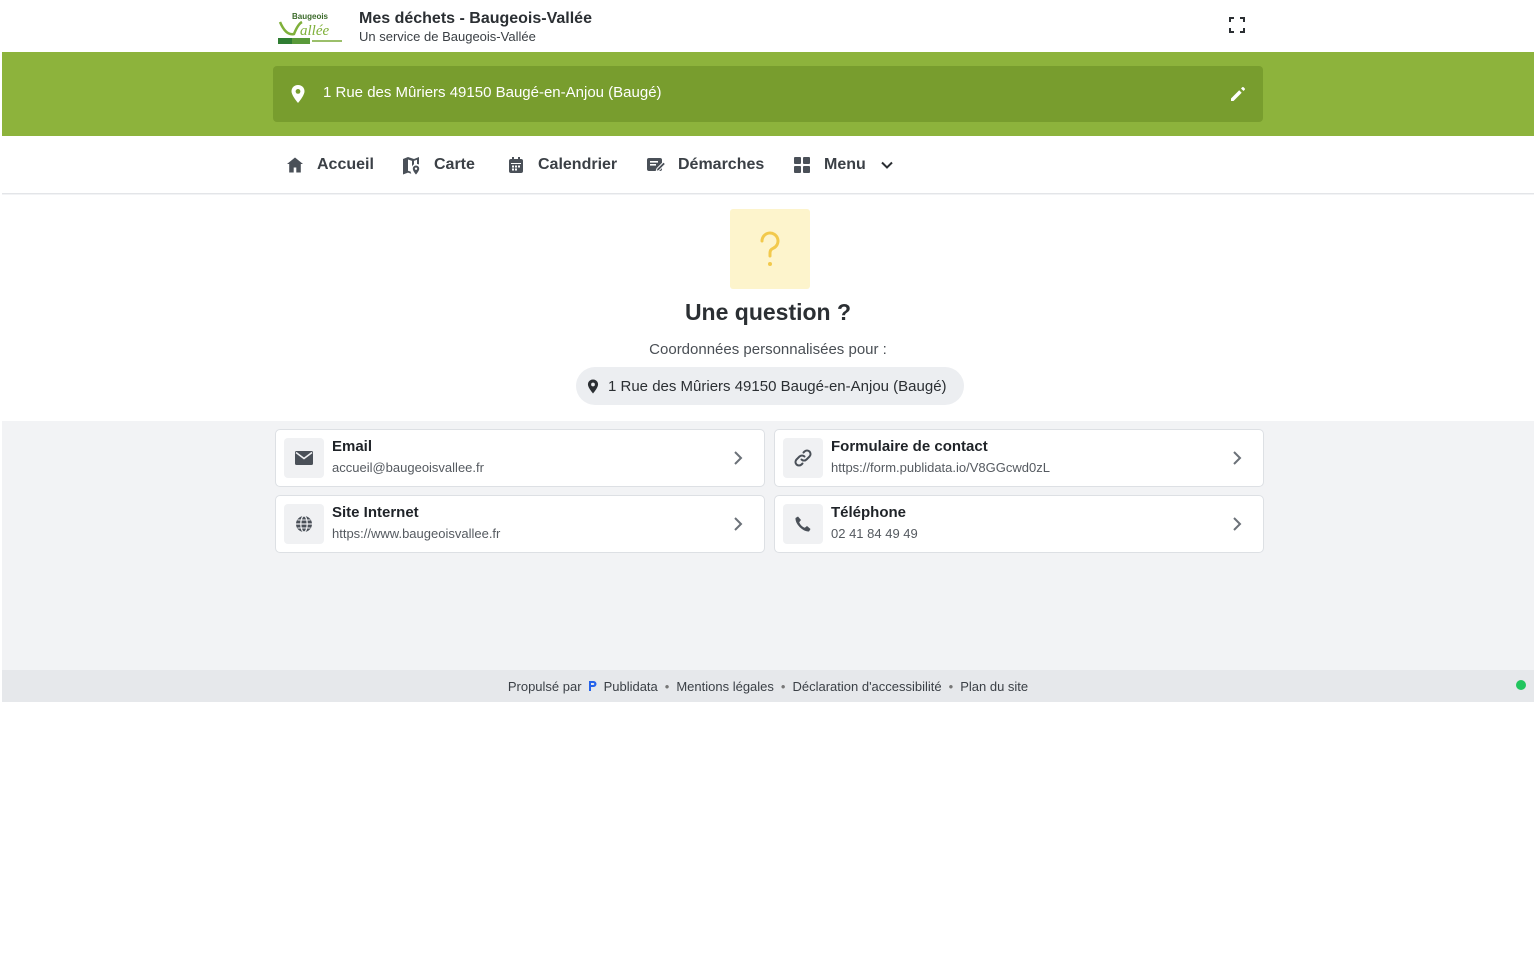  I want to click on nav-item-accueil: Accueil, so click(329, 165).